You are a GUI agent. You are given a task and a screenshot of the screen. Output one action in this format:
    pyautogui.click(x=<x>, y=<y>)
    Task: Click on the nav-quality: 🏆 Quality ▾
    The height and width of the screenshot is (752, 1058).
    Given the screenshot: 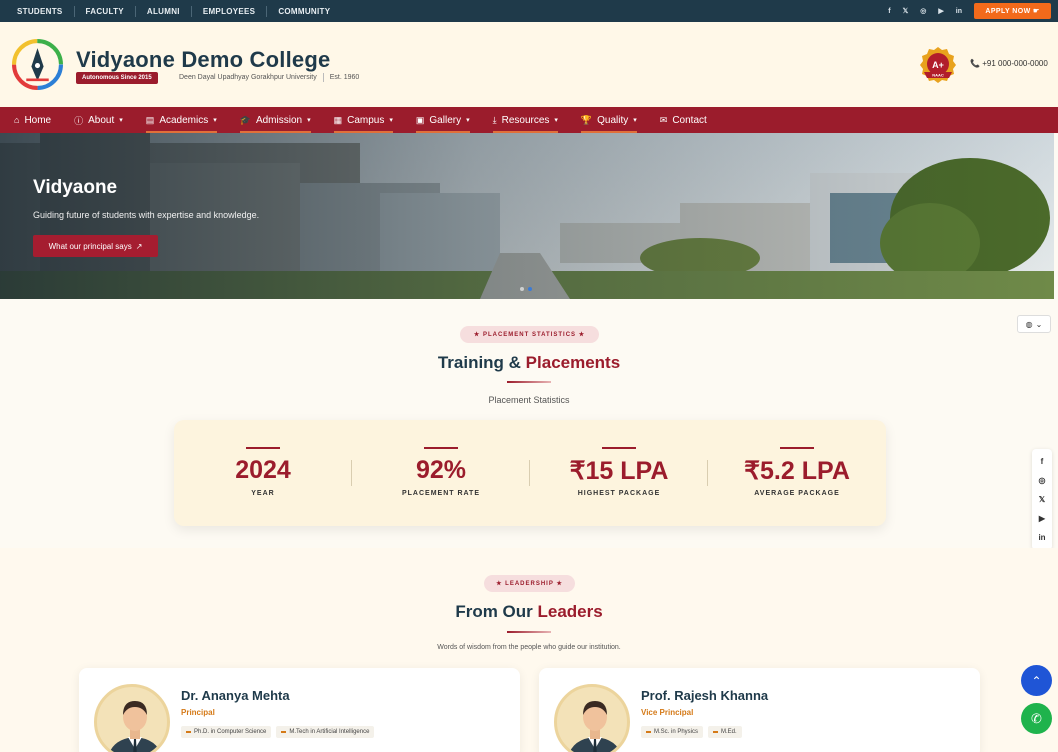 What is the action you would take?
    pyautogui.click(x=608, y=120)
    